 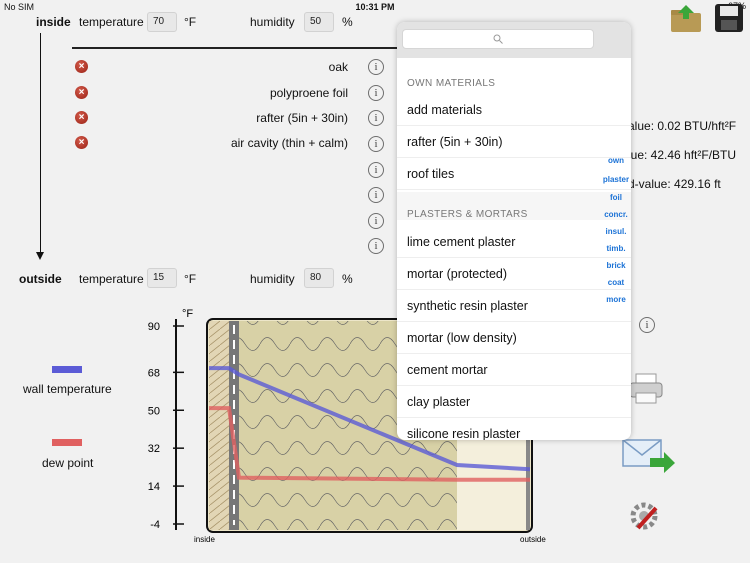 What do you see at coordinates (208, 118) in the screenshot?
I see `layer-name: rafter (5in + 30in)` at bounding box center [208, 118].